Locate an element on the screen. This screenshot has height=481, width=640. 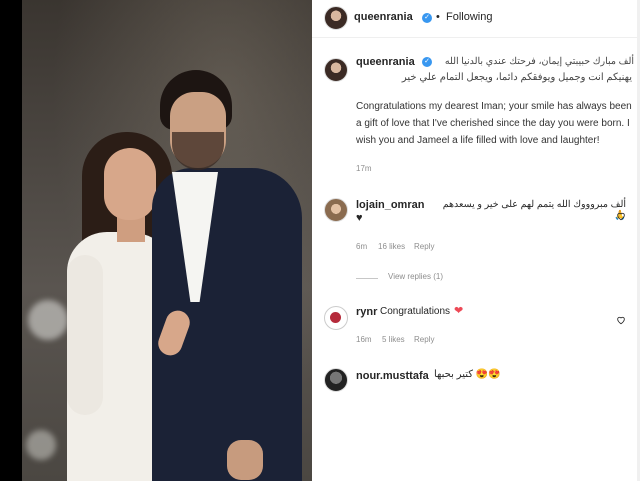
comment-text: Congratulations is located at coordinates (415, 311).